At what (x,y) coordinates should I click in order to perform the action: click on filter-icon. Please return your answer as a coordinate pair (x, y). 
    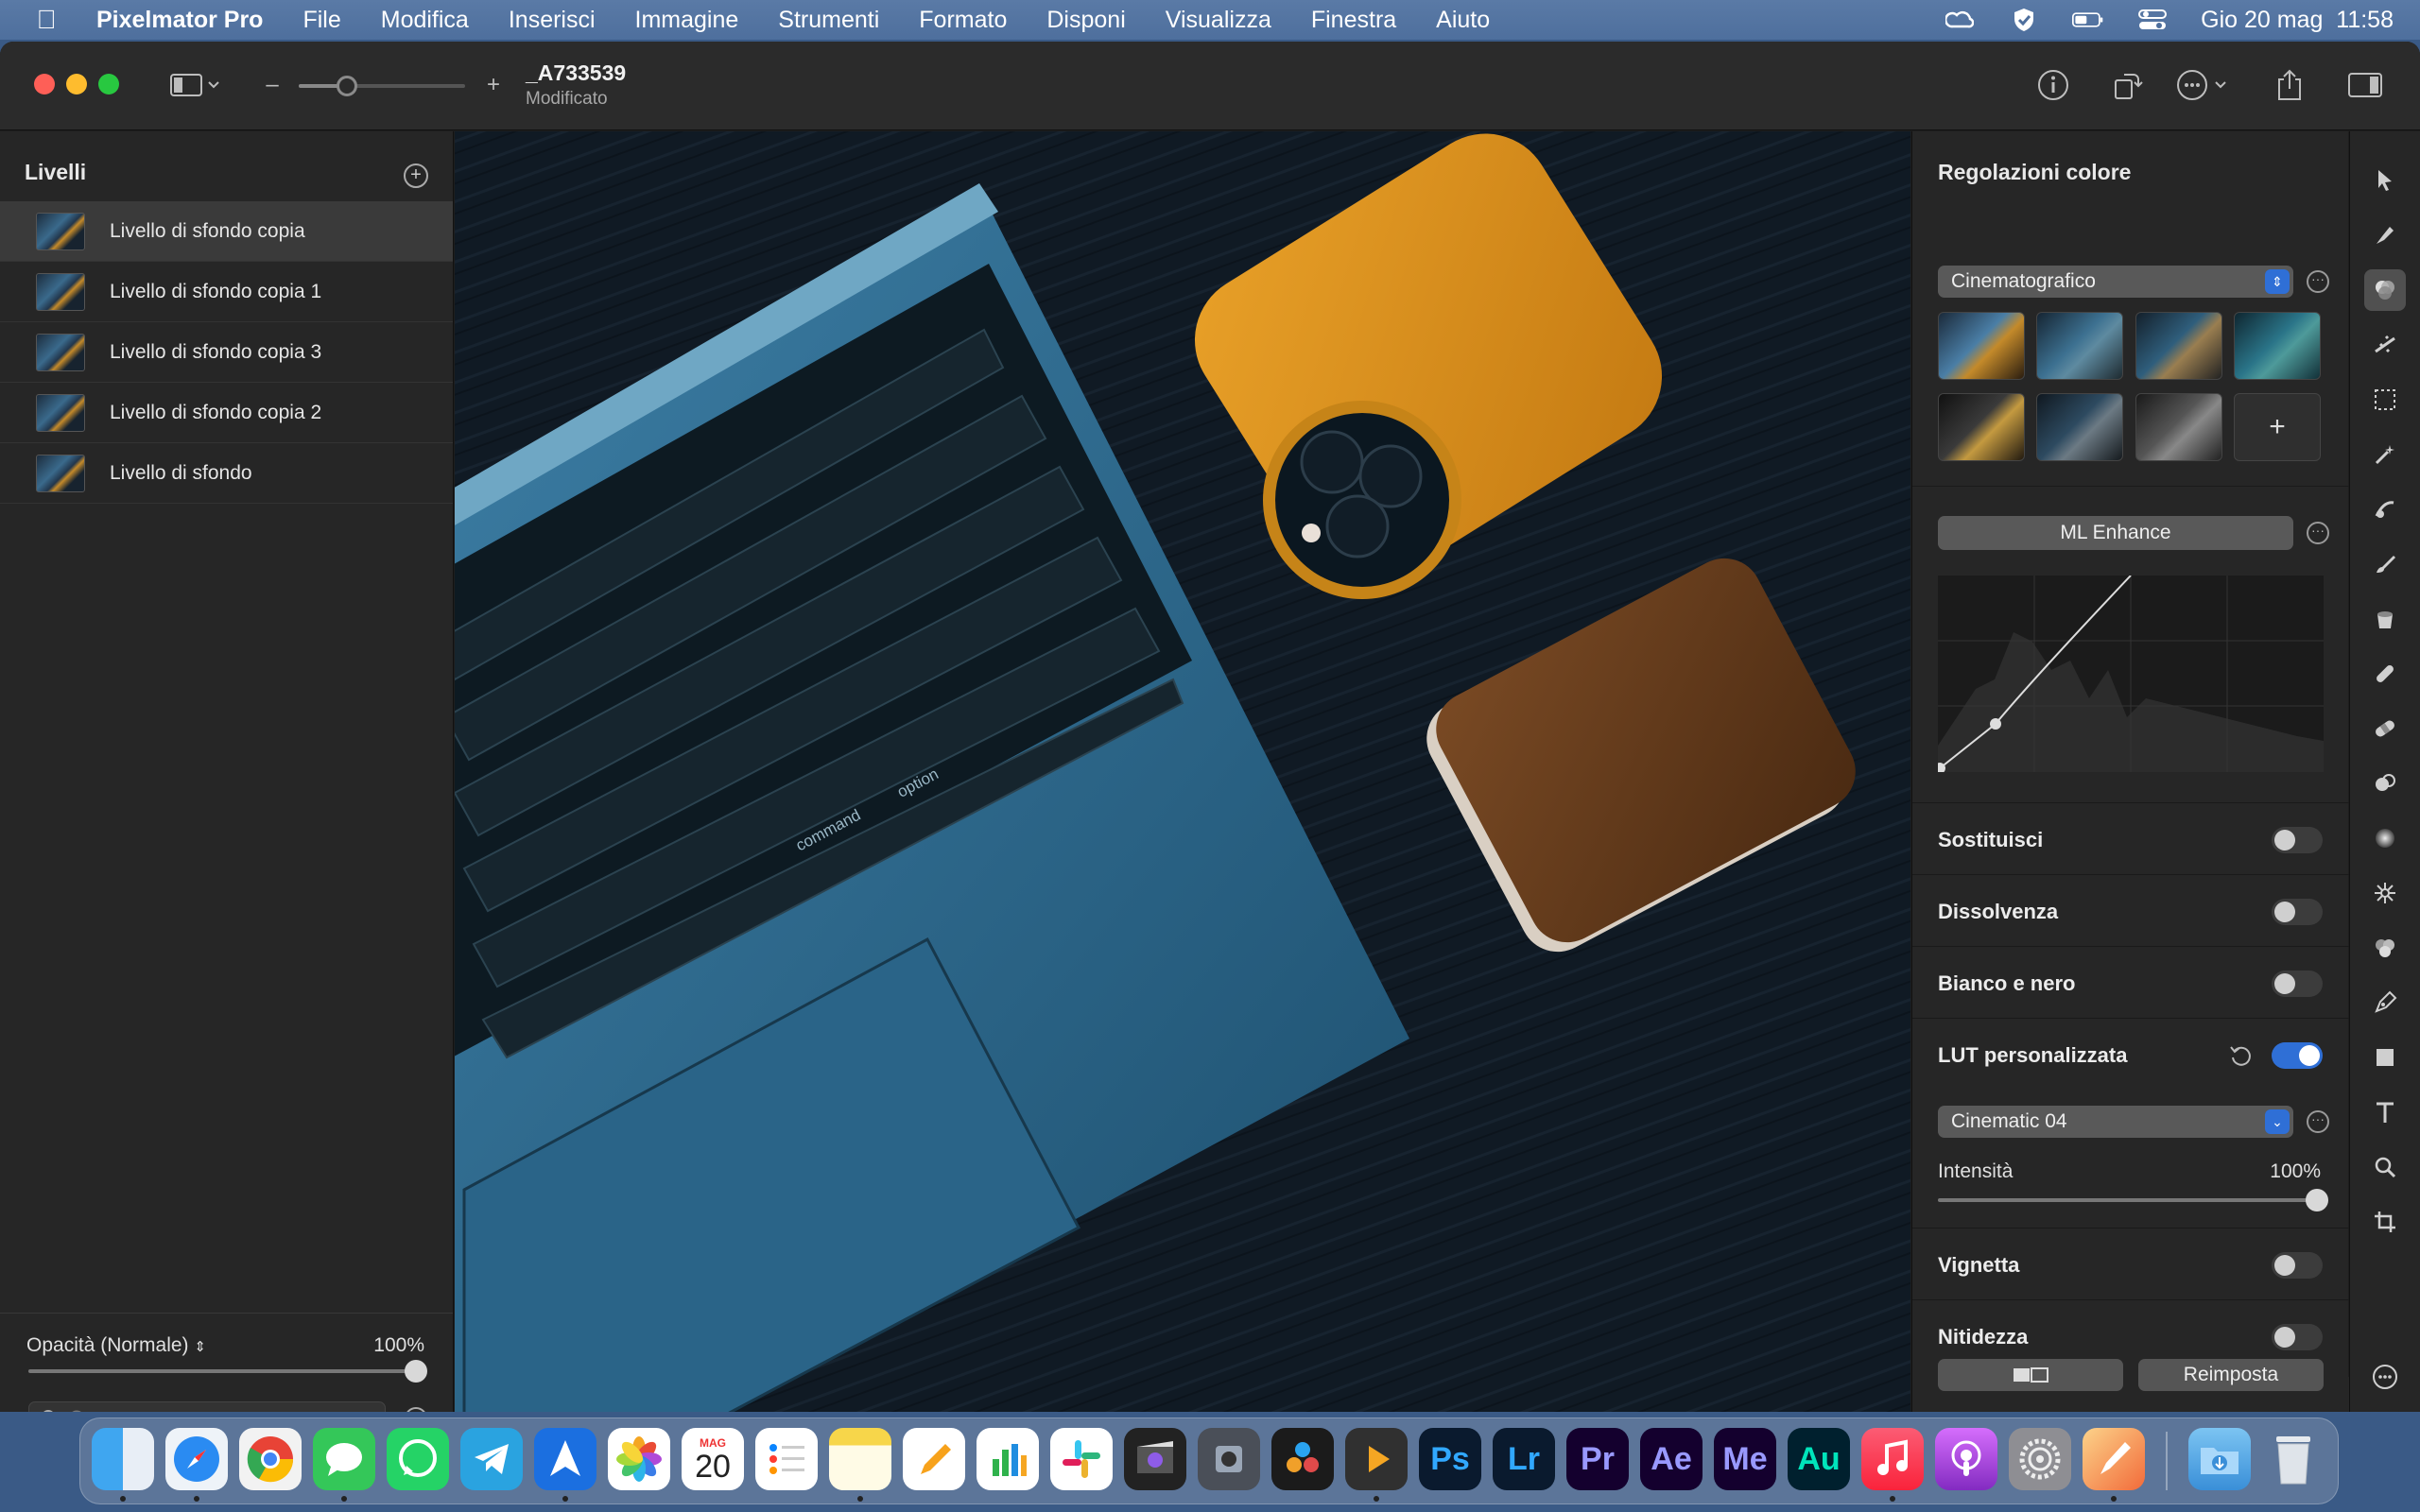
    Looking at the image, I should click on (416, 1409).